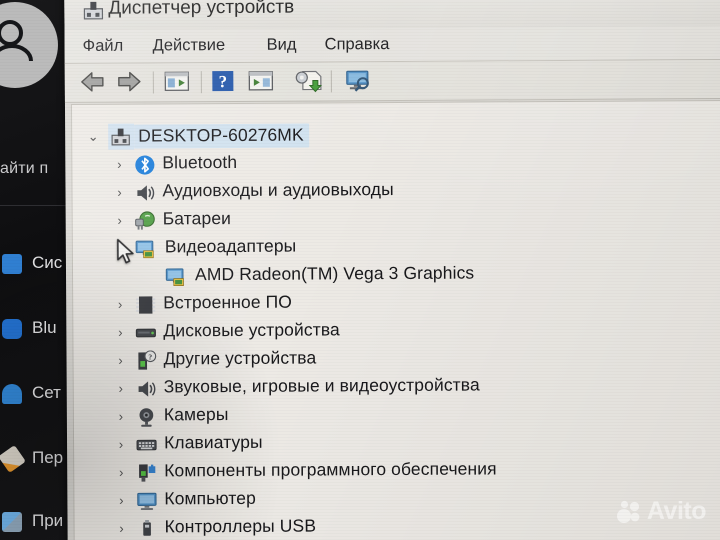 Image resolution: width=720 pixels, height=540 pixels. What do you see at coordinates (93, 10) in the screenshot?
I see `device-manager-icon` at bounding box center [93, 10].